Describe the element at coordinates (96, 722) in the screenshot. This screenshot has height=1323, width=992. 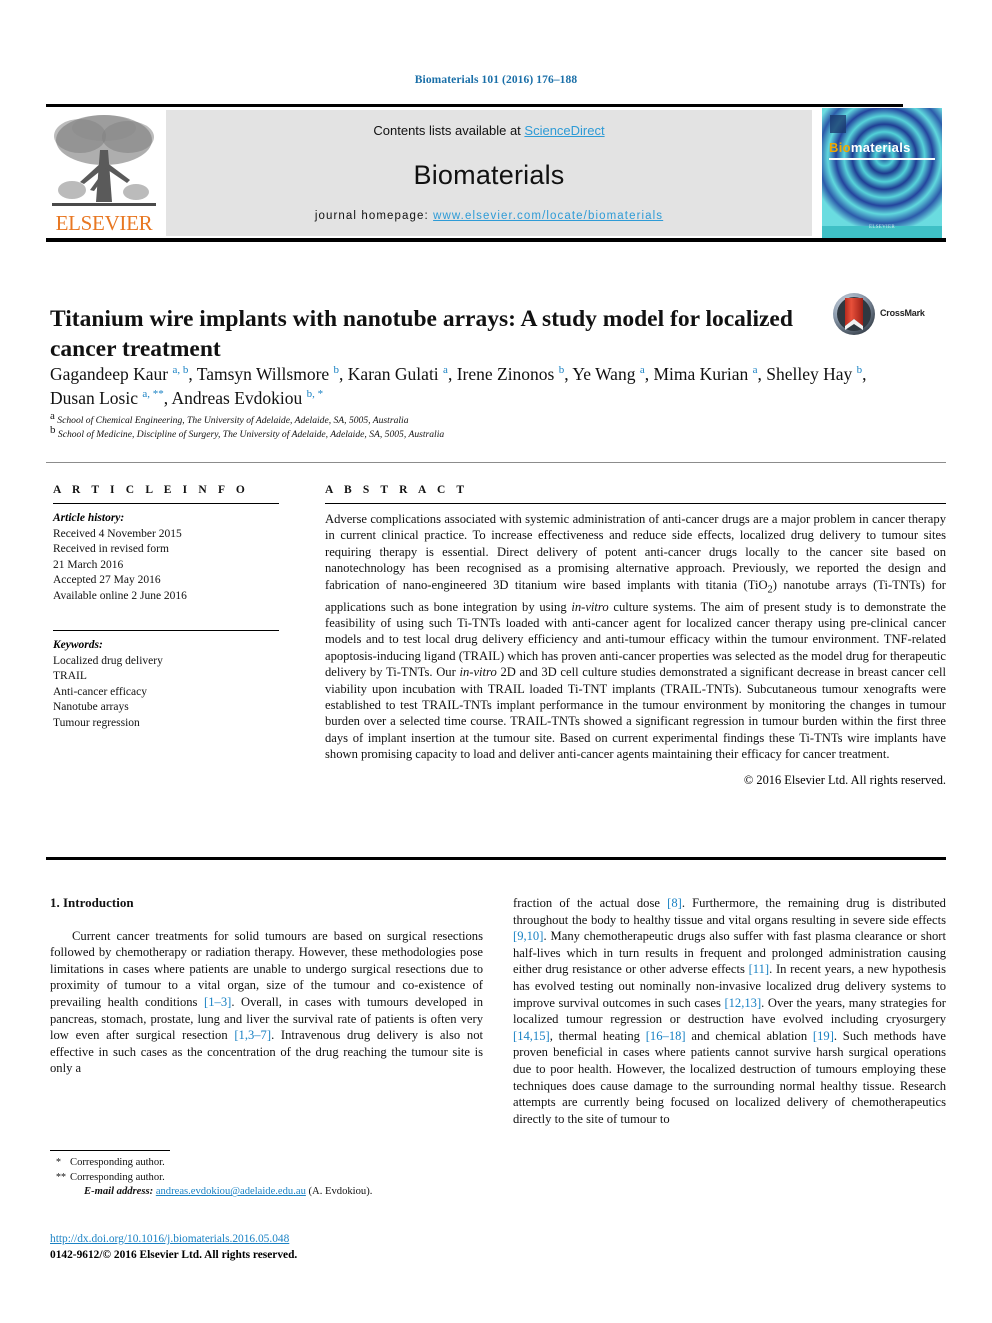
I see `keyword-item: Tumour regression` at that location.